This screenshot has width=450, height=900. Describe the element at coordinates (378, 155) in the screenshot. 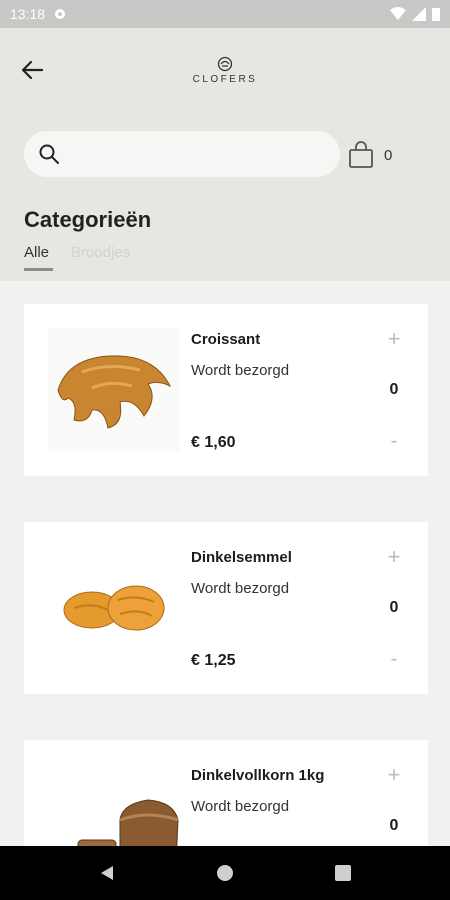

I see `cart-button: 0` at that location.